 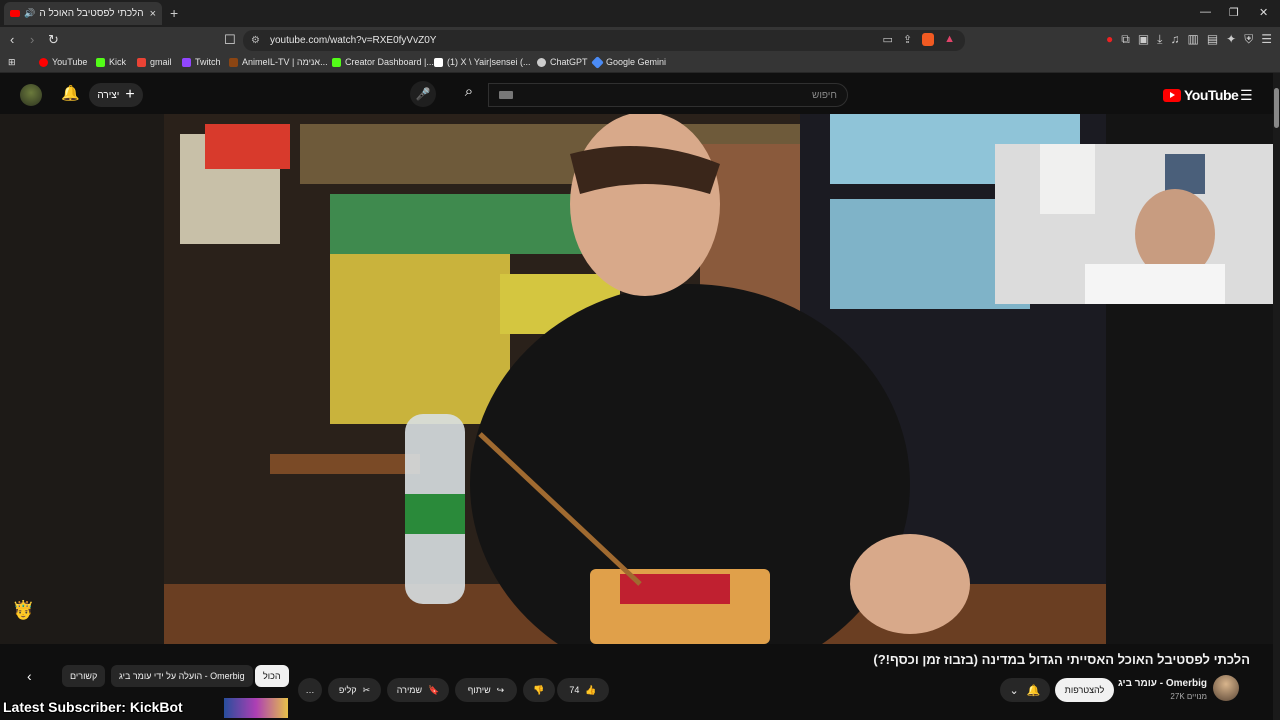 I want to click on search-input: חיפוש, so click(x=668, y=95).